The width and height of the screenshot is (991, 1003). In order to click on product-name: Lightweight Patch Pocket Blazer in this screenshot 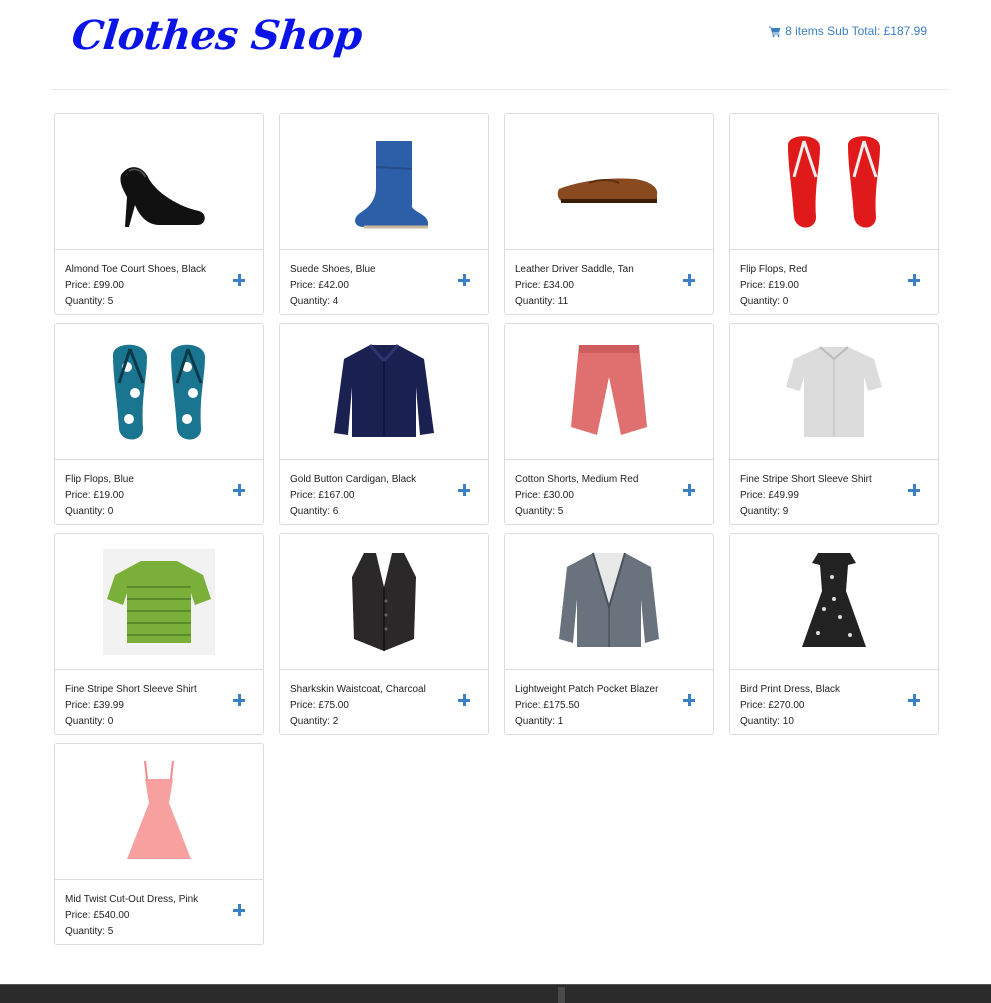, I will do `click(587, 689)`.